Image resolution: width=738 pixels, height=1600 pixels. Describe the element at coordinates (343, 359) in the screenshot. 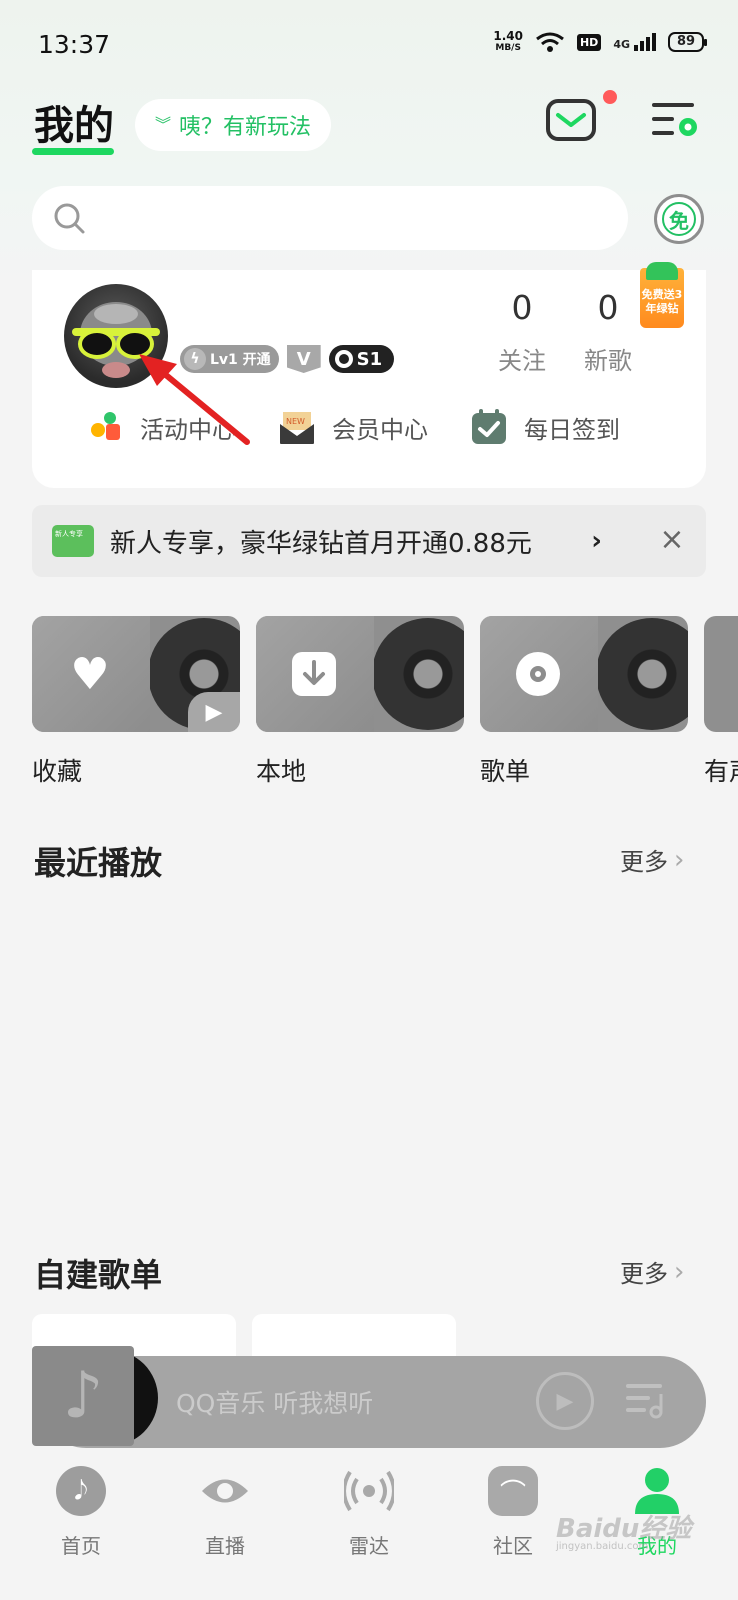

I see `ring-icon` at that location.